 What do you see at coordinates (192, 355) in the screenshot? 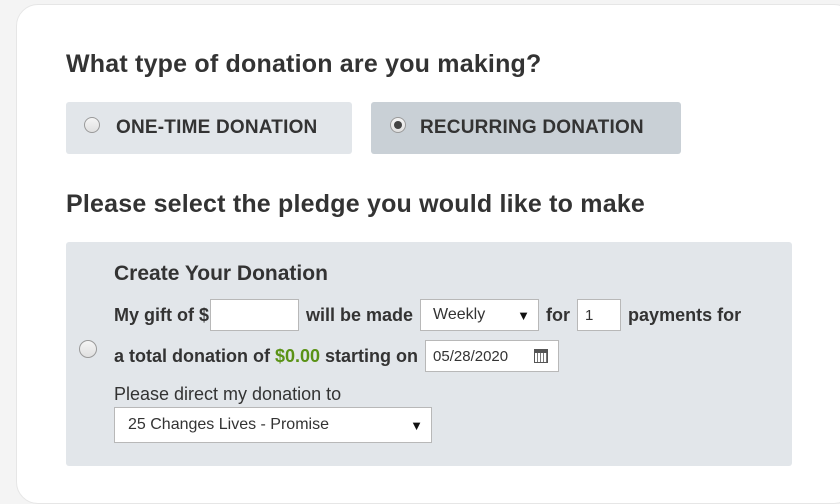
I see `total-prefix: a total donation of` at bounding box center [192, 355].